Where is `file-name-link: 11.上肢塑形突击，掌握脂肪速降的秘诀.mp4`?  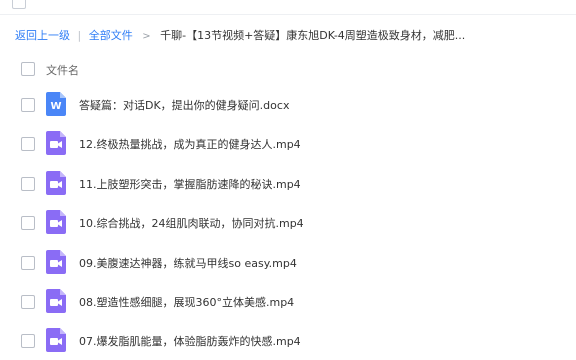 file-name-link: 11.上肢塑形突击，掌握脂肪速降的秘诀.mp4 is located at coordinates (190, 184).